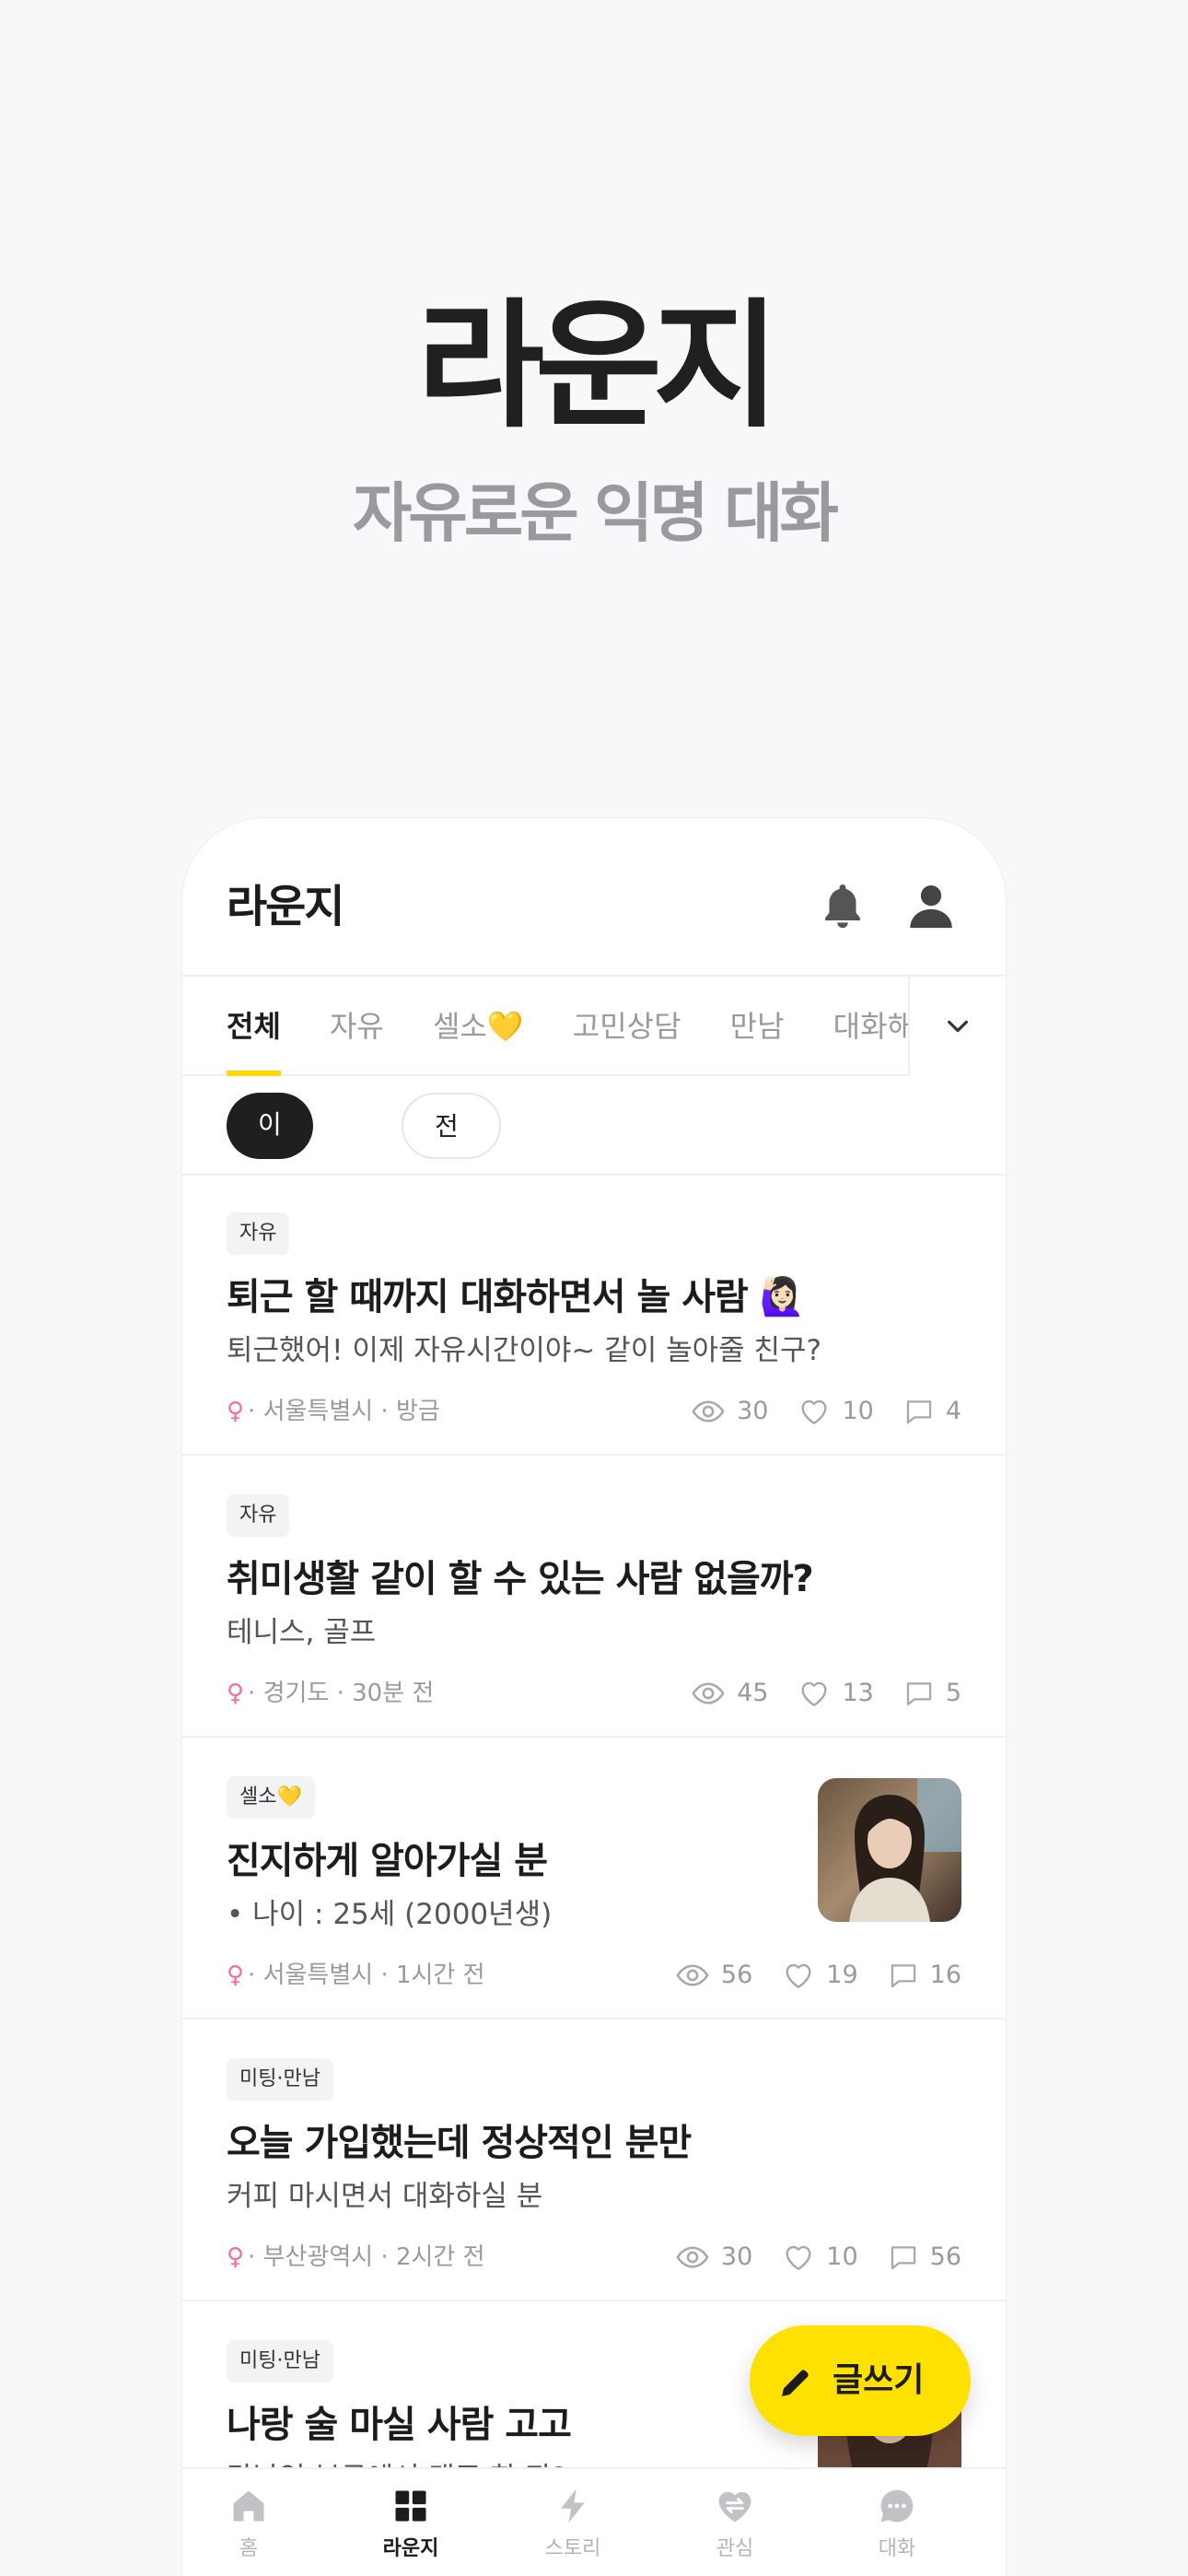  Describe the element at coordinates (366, 1975) in the screenshot. I see `location-time: · 서울특별시 · 1시간 전` at that location.